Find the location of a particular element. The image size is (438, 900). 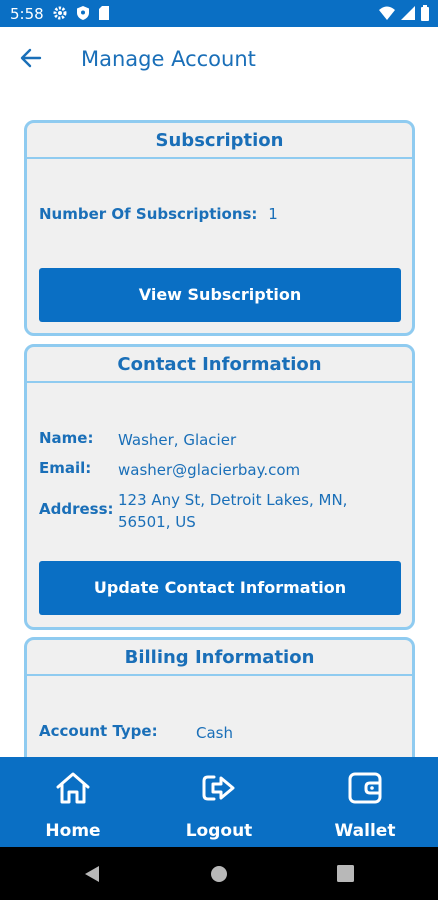

contact-name-label: Name: is located at coordinates (66, 438).